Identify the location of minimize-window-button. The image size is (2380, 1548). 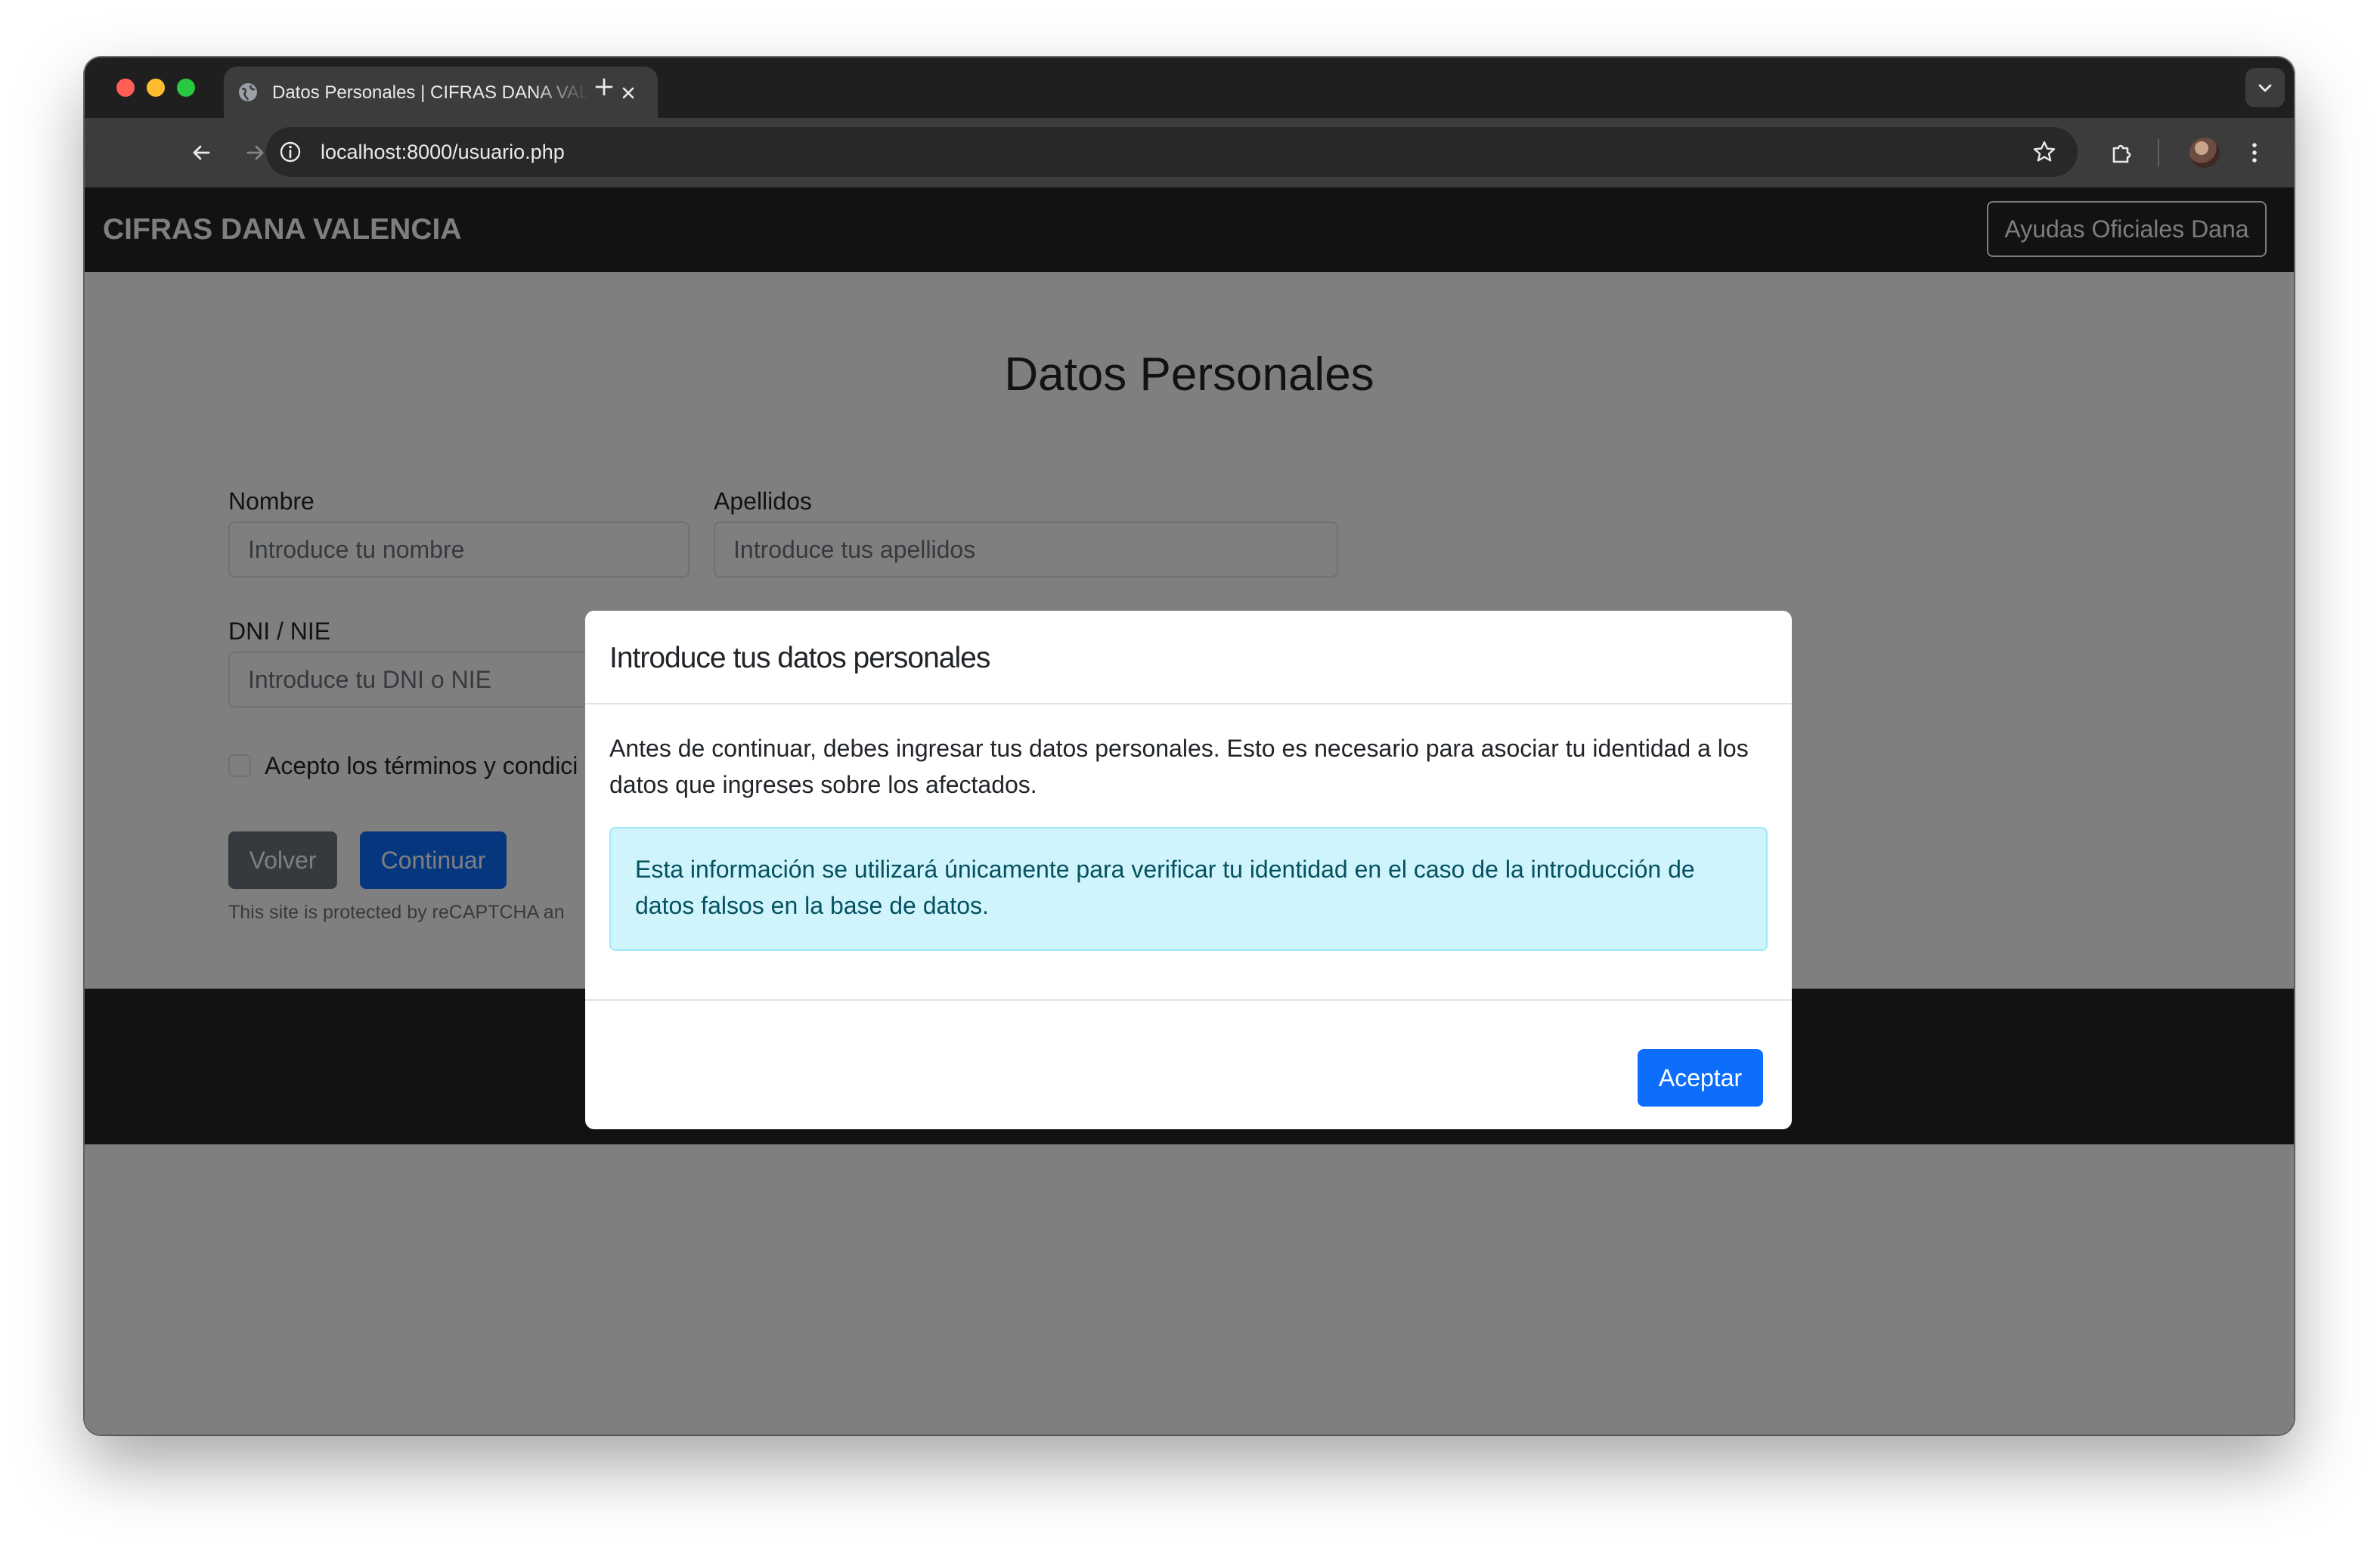
(156, 88).